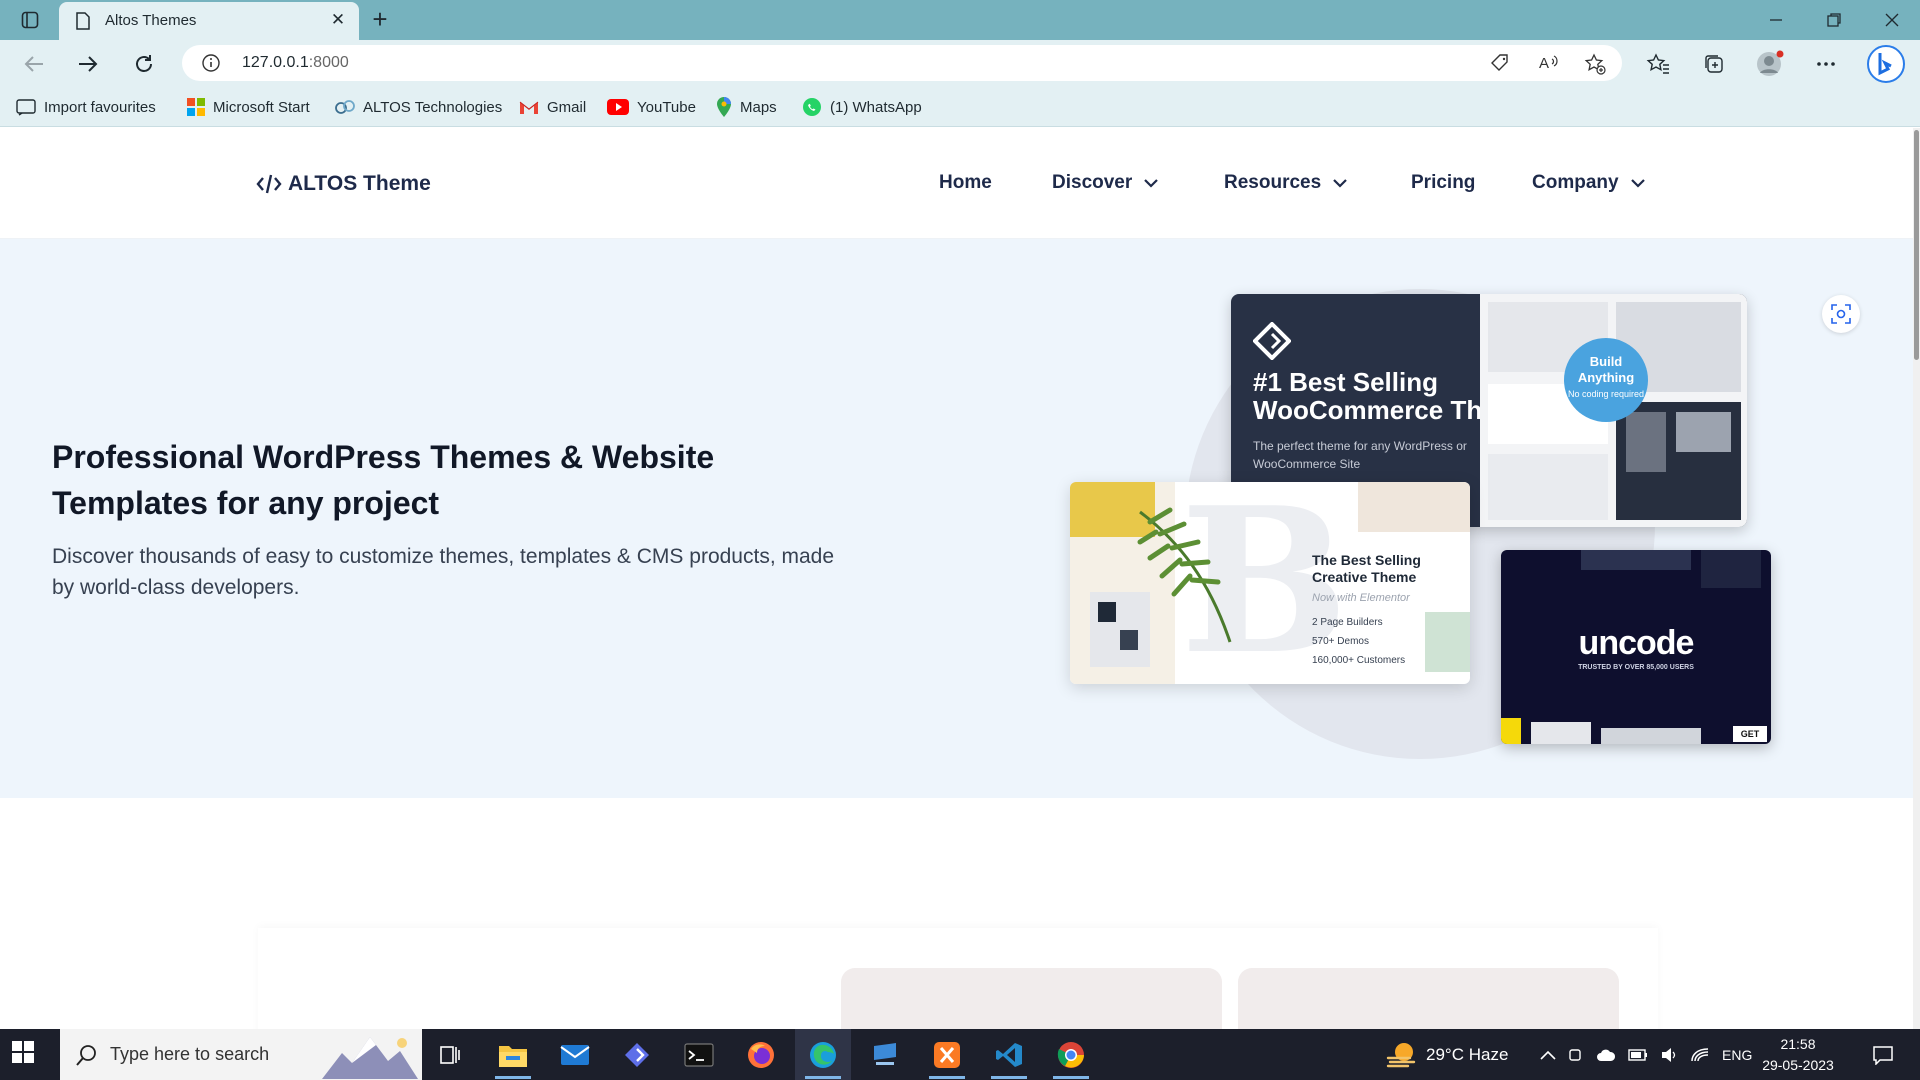  I want to click on minimize-button, so click(1776, 20).